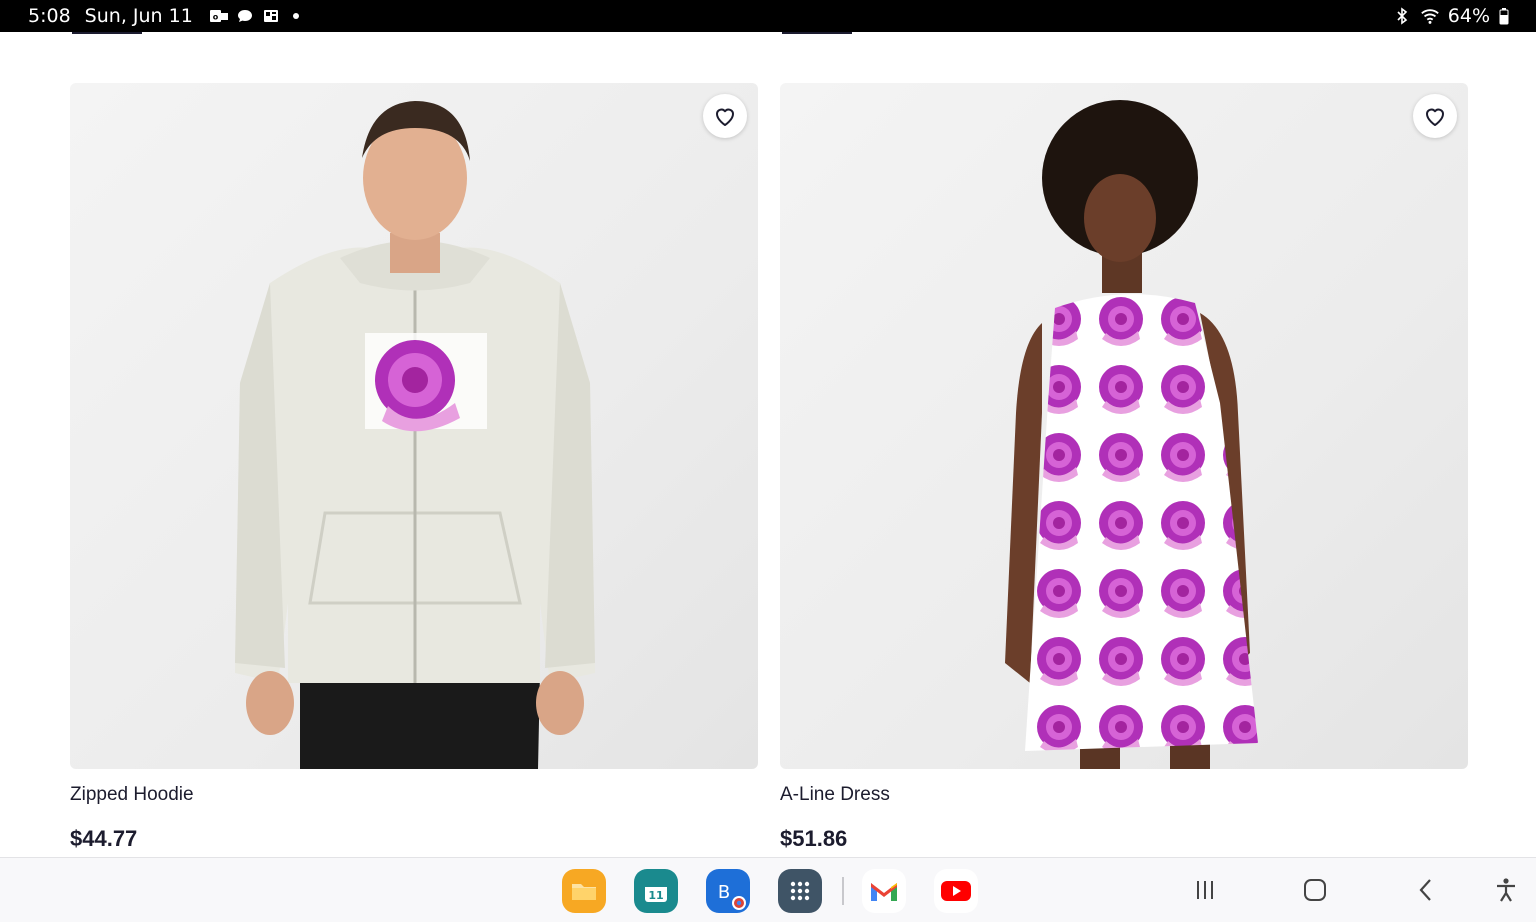 The height and width of the screenshot is (922, 1536). What do you see at coordinates (1506, 890) in the screenshot?
I see `accessibility-button` at bounding box center [1506, 890].